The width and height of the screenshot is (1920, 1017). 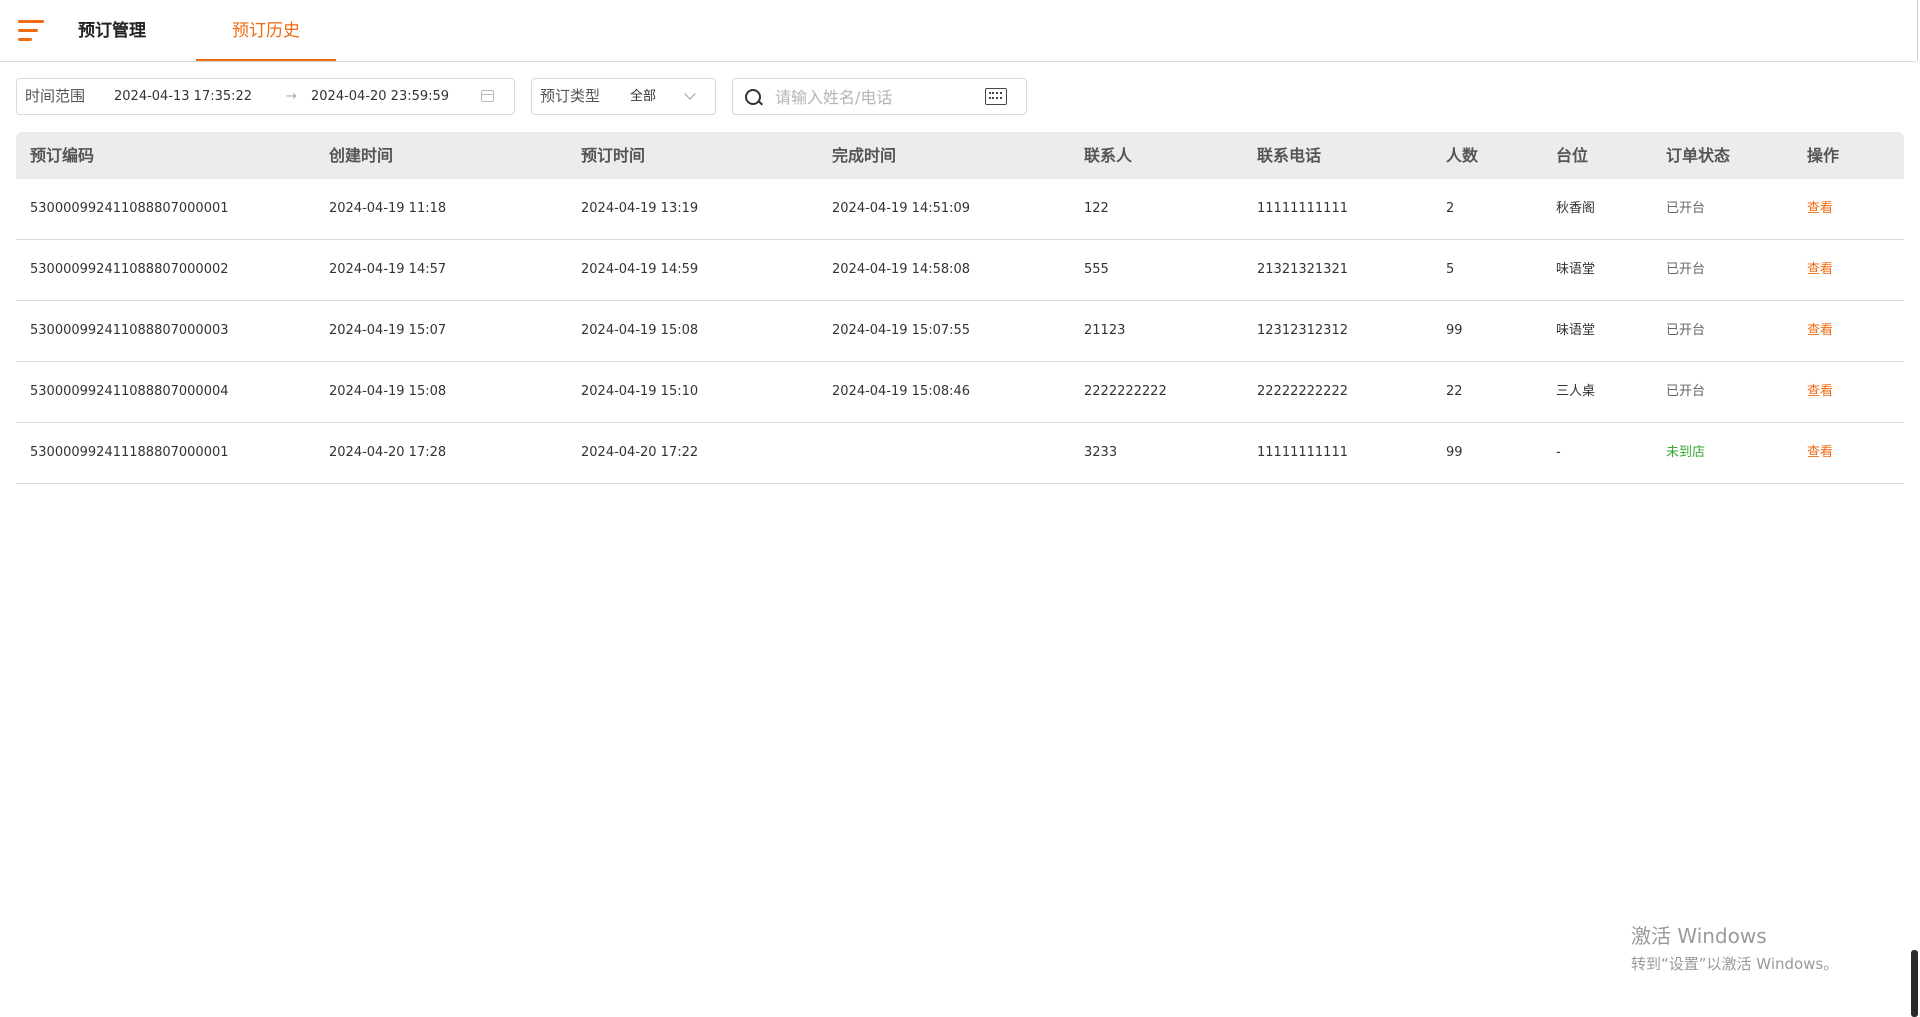 What do you see at coordinates (901, 269) in the screenshot?
I see `cell-completed: 2024-04-19 14:58:08` at bounding box center [901, 269].